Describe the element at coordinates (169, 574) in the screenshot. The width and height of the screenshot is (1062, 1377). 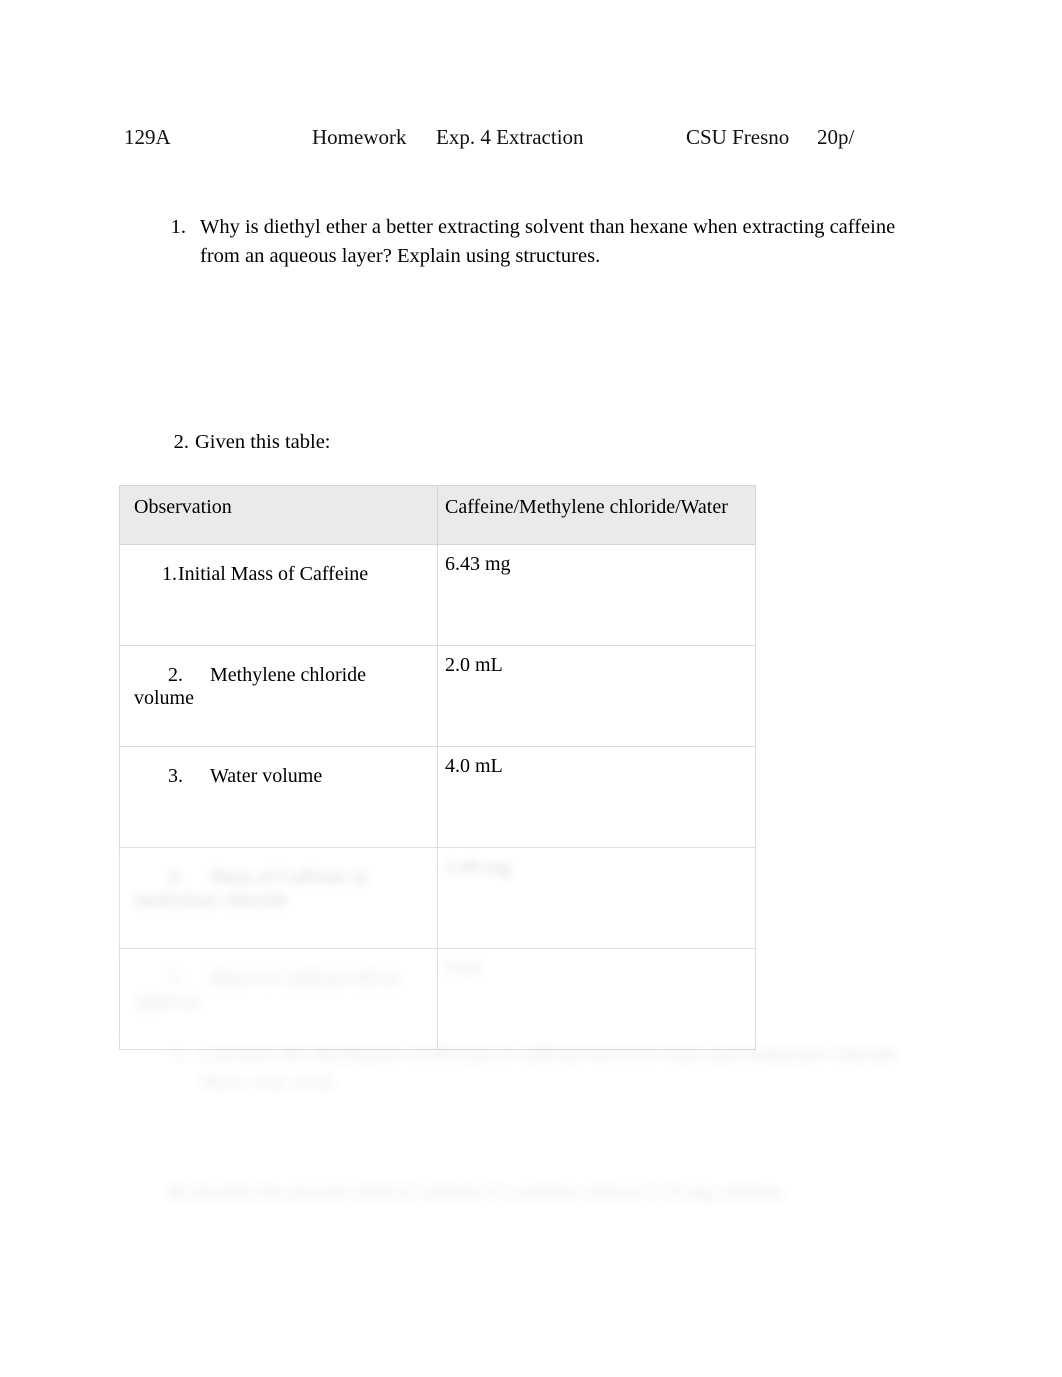
I see `row-number: 1.` at that location.